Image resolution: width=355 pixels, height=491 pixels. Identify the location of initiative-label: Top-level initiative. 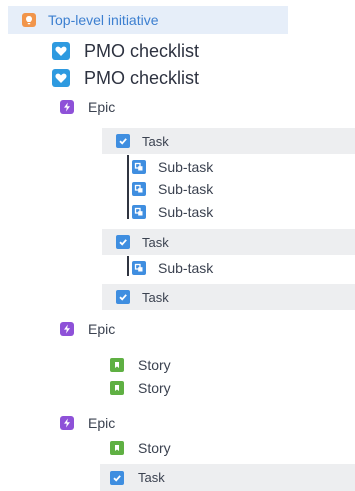
(103, 20).